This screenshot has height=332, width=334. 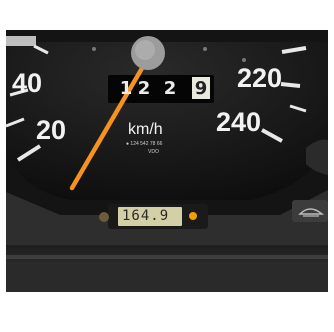 What do you see at coordinates (51, 130) in the screenshot?
I see `scale-label-20: 20` at bounding box center [51, 130].